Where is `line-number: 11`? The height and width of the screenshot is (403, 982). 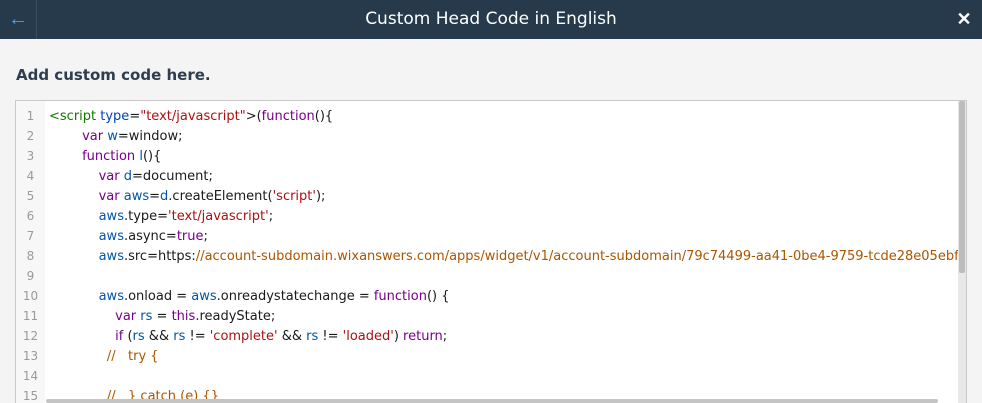
line-number: 11 is located at coordinates (30, 316).